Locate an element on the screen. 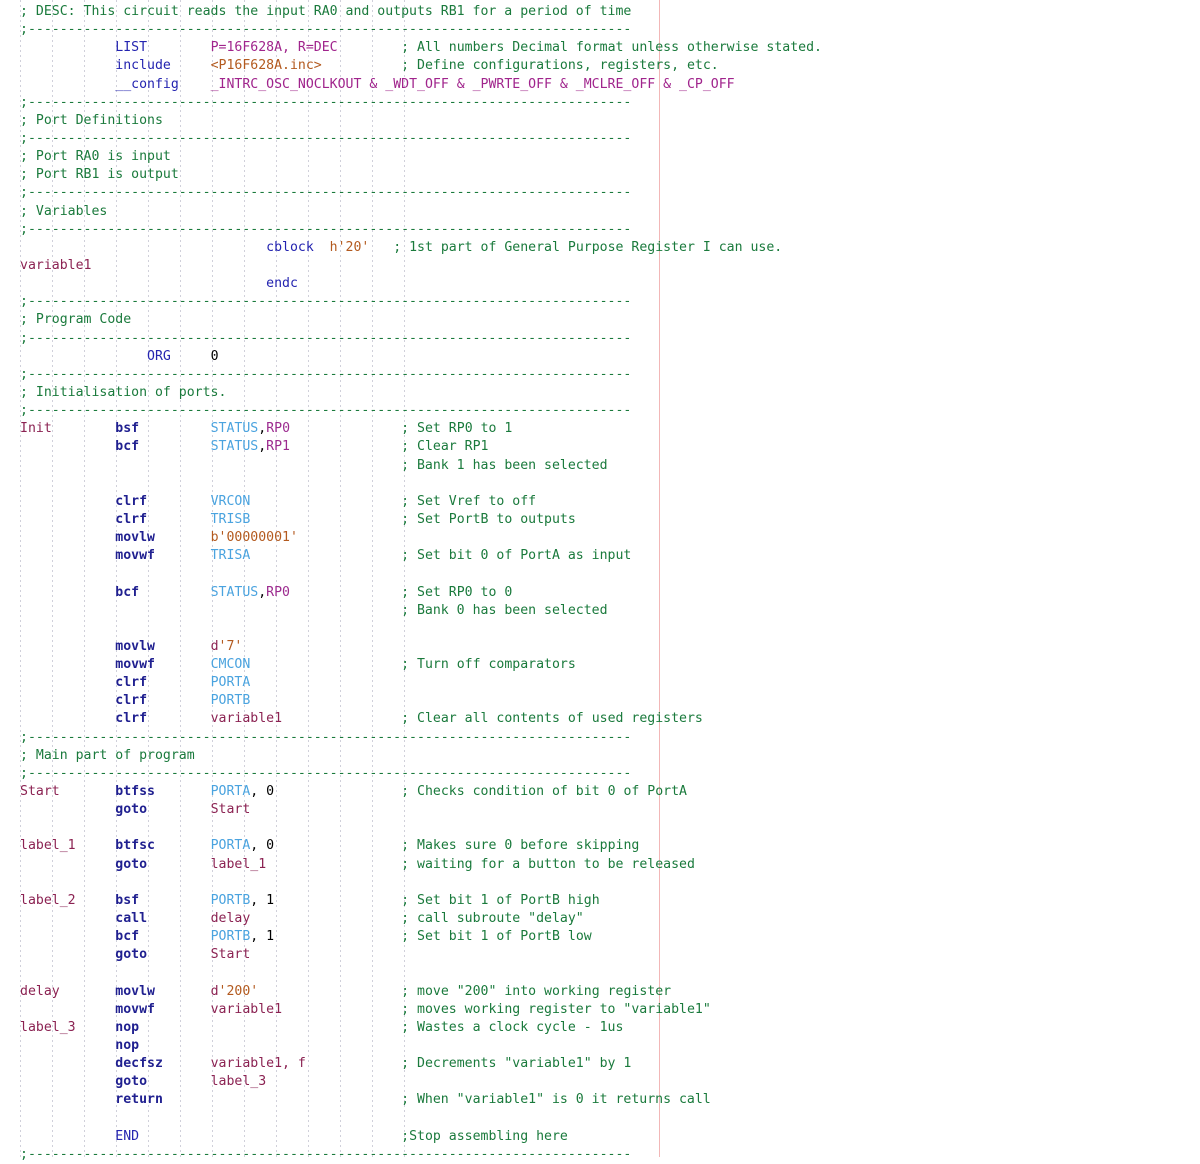 This screenshot has height=1164, width=1200. code-line: clrf PORTA is located at coordinates (421, 683).